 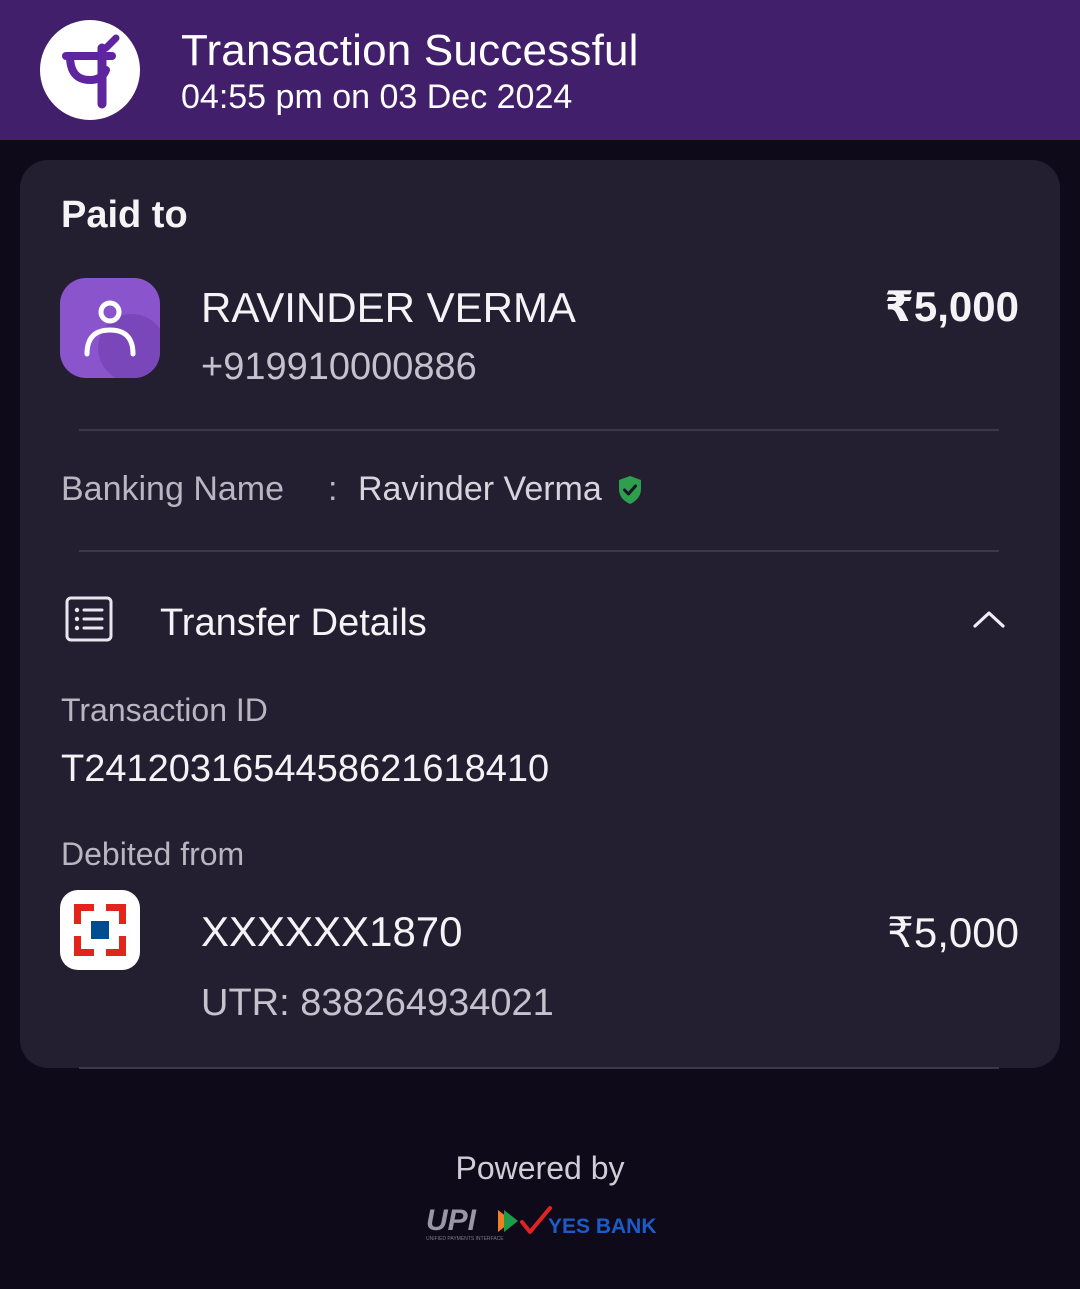 I want to click on banking-name-value: Ravinder Verma, so click(x=480, y=489).